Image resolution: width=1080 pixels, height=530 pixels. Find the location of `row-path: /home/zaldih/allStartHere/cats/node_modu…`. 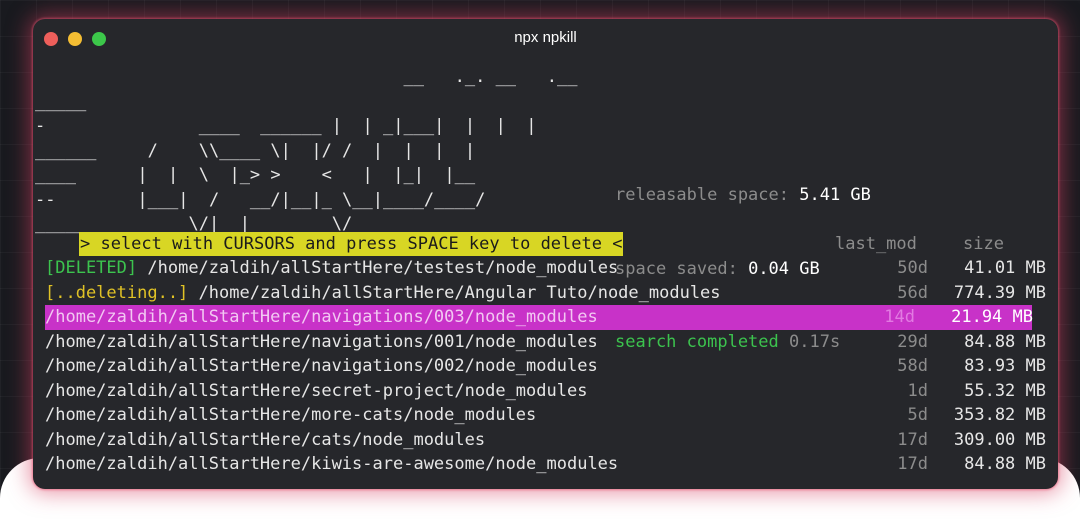

row-path: /home/zaldih/allStartHere/cats/node_modu… is located at coordinates (265, 439).